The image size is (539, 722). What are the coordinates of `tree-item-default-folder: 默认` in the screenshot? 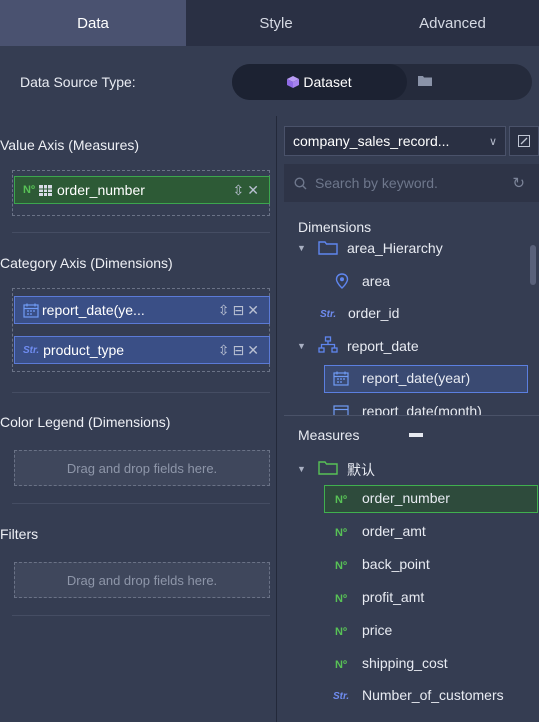 It's located at (361, 470).